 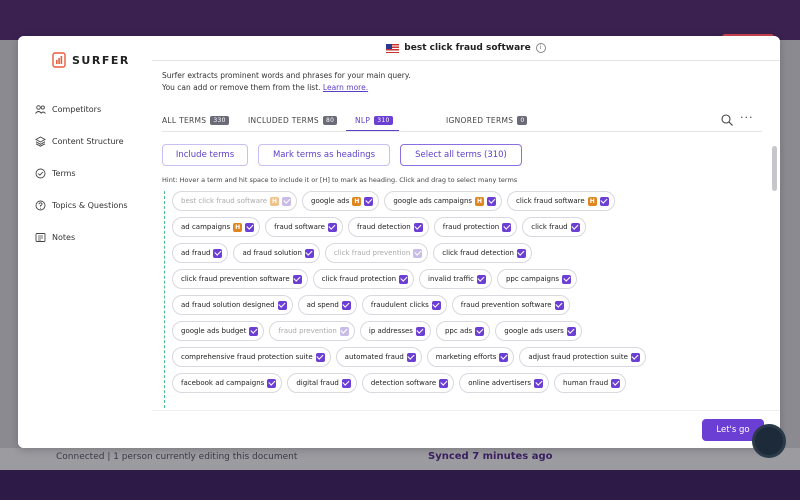 I want to click on sidebar-item-topics-questions: Topics & Questions, so click(x=81, y=205).